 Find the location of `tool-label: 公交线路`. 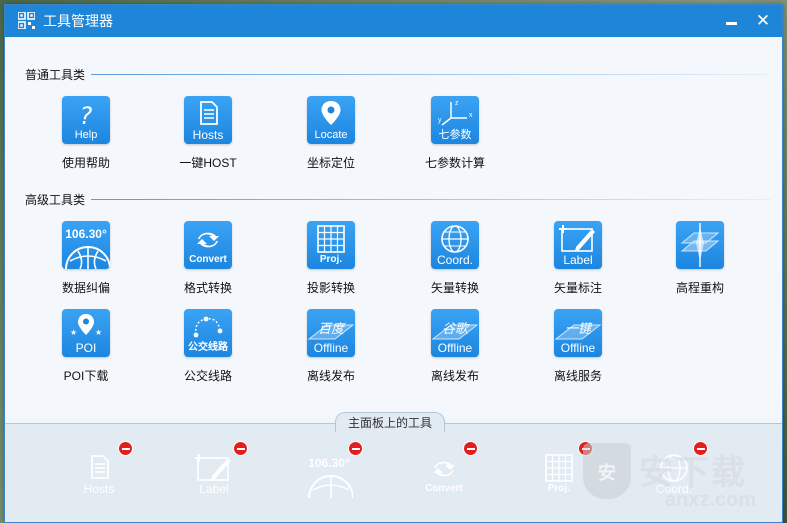

tool-label: 公交线路 is located at coordinates (207, 376).